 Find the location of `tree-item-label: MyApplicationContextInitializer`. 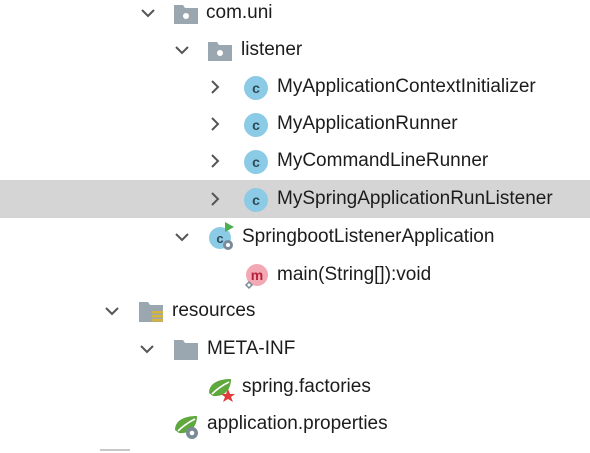

tree-item-label: MyApplicationContextInitializer is located at coordinates (406, 86).